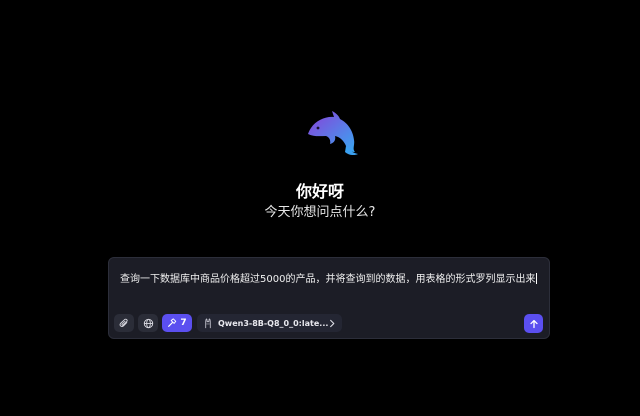 This screenshot has width=640, height=416. I want to click on greeting-title: 你好呀, so click(319, 191).